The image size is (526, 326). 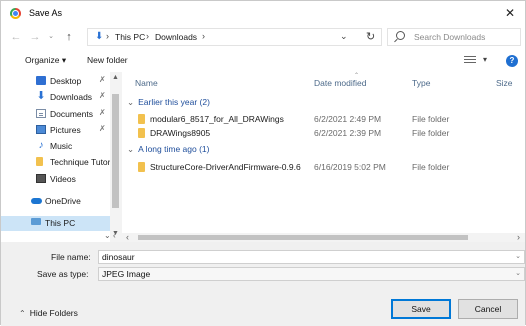 What do you see at coordinates (107, 60) in the screenshot?
I see `new-folder-button: New folder` at bounding box center [107, 60].